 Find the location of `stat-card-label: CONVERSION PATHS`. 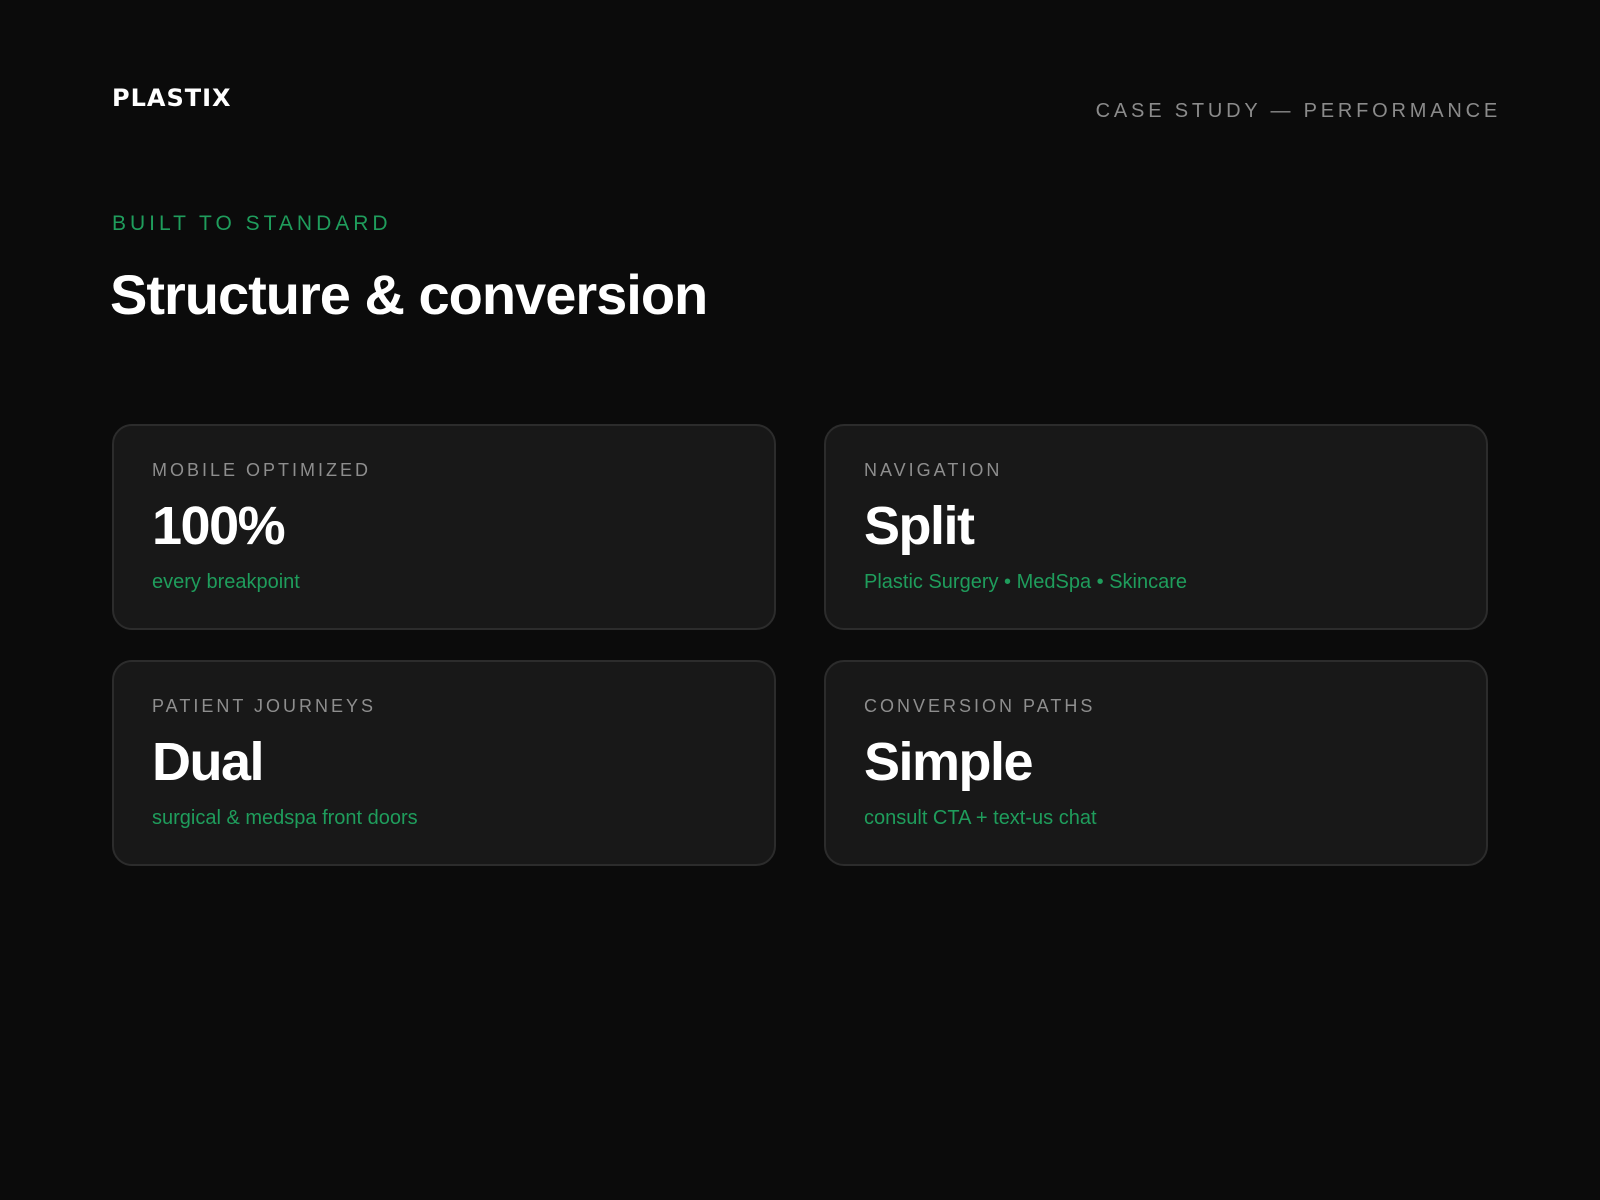

stat-card-label: CONVERSION PATHS is located at coordinates (980, 706).